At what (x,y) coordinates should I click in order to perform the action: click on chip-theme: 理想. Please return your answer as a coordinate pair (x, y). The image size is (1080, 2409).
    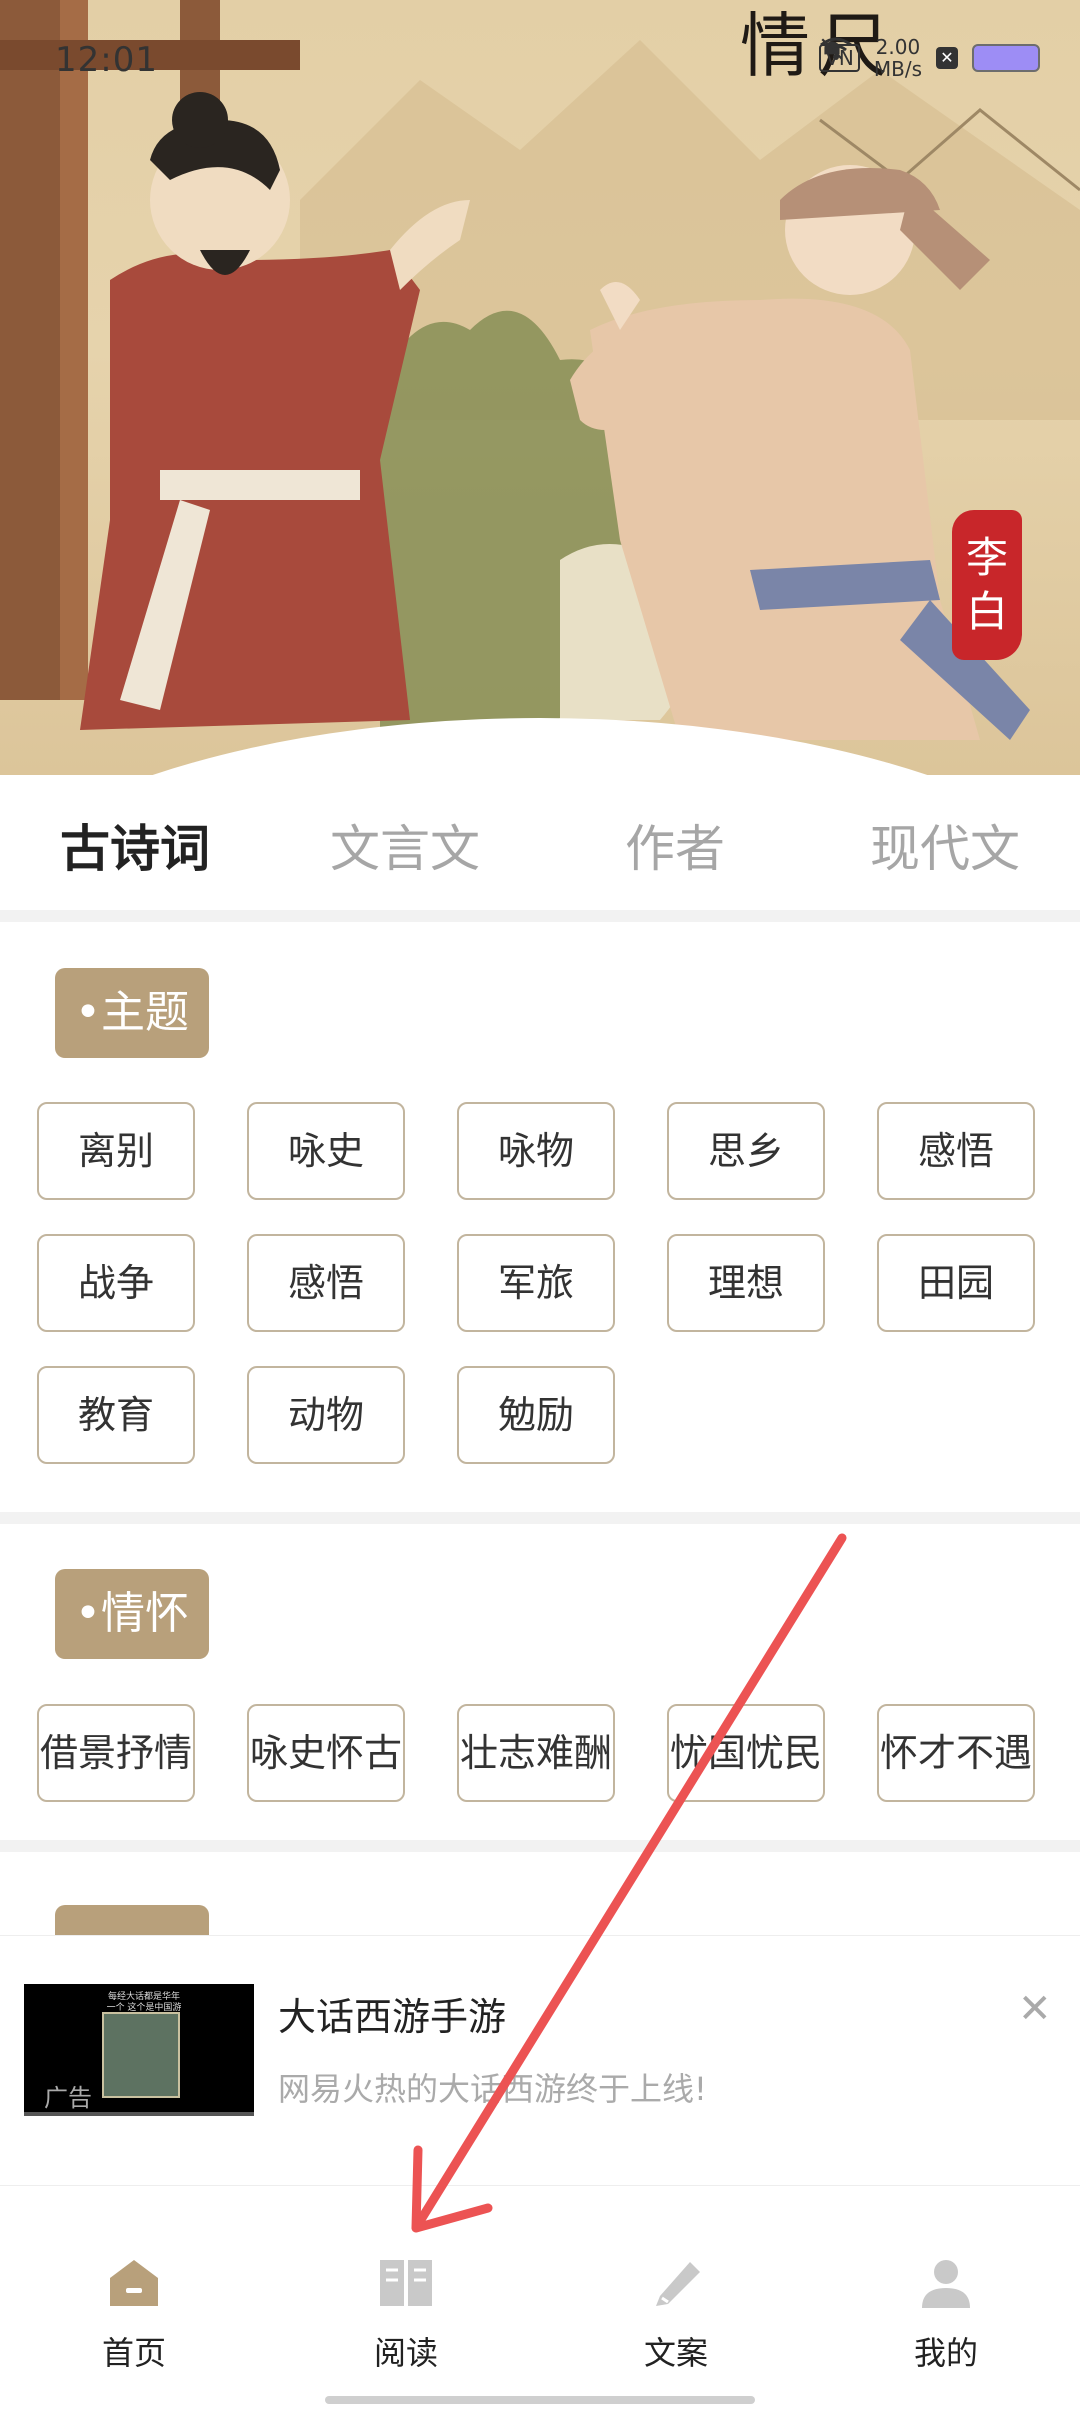
    Looking at the image, I should click on (746, 1283).